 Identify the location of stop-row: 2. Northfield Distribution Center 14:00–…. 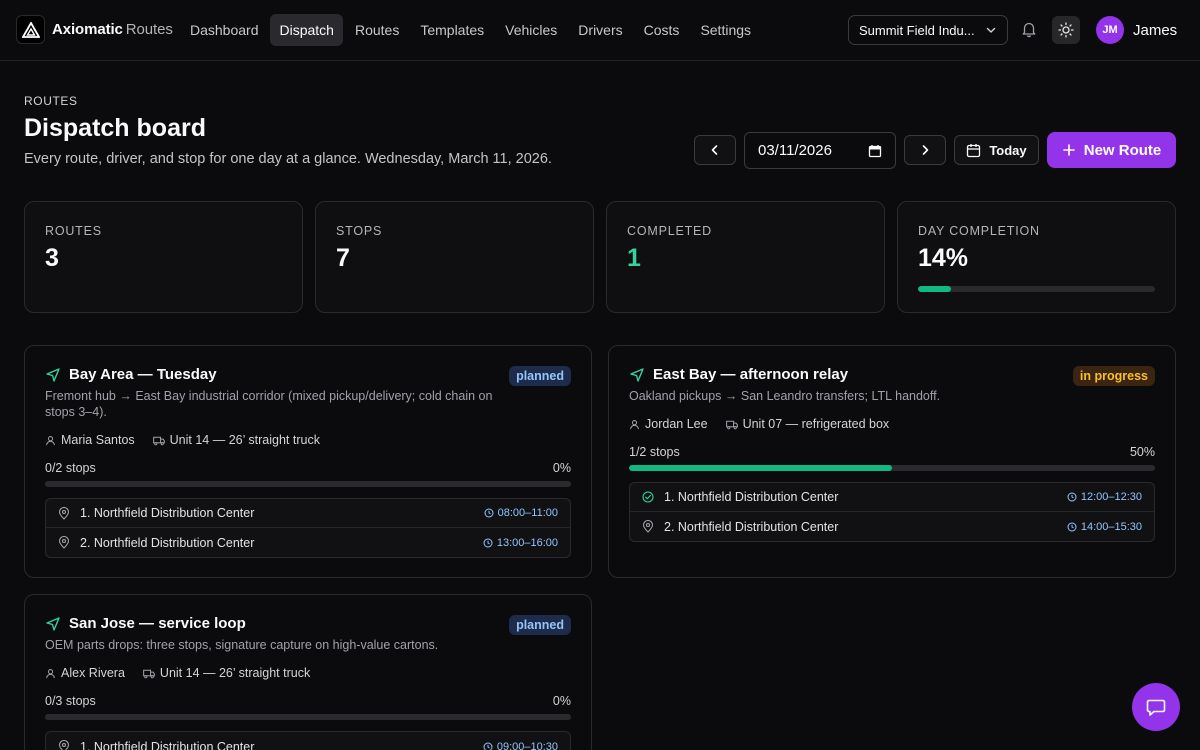
(892, 526).